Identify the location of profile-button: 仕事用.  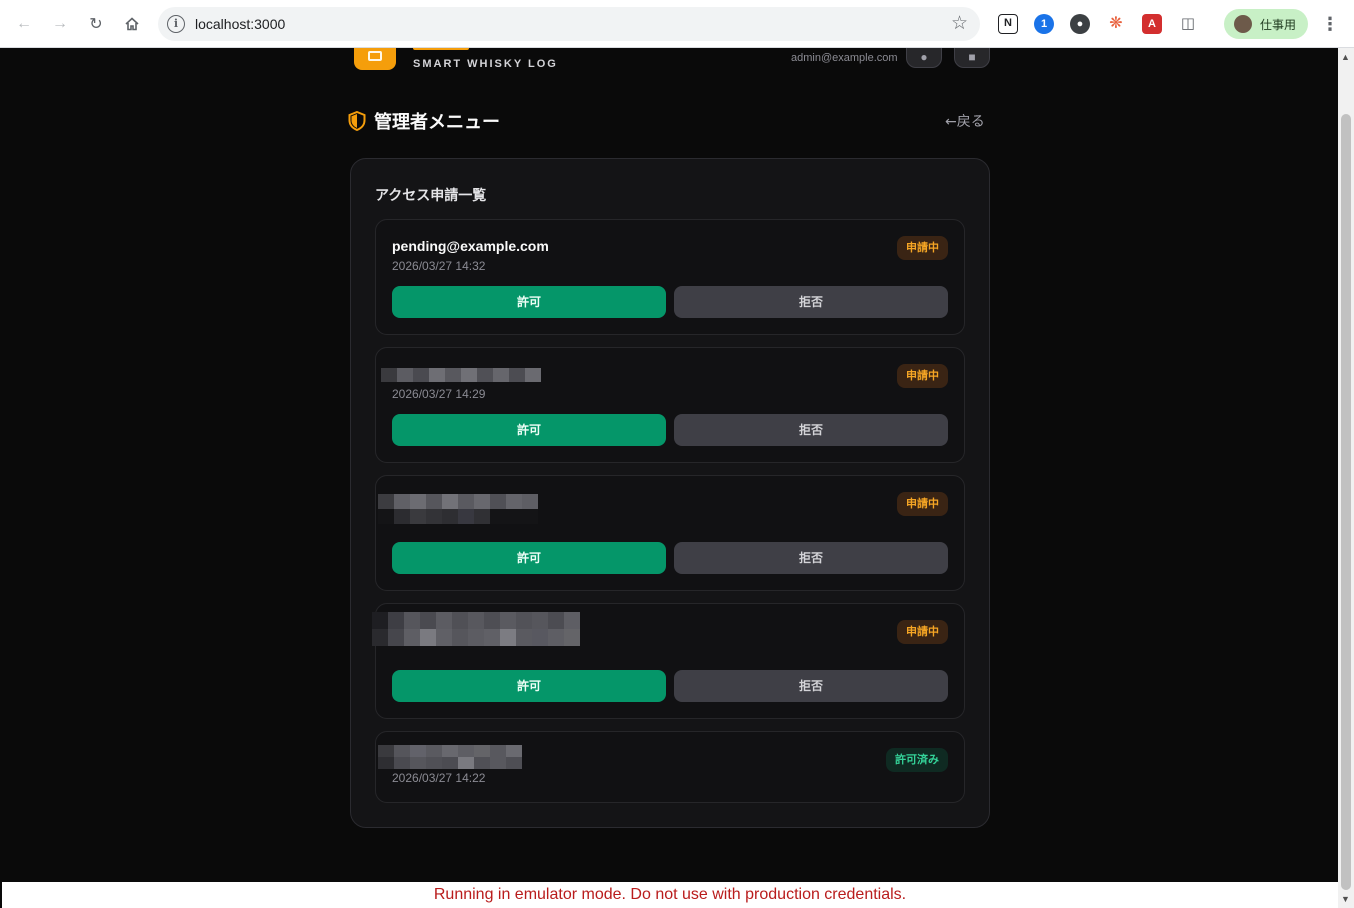
(1266, 24).